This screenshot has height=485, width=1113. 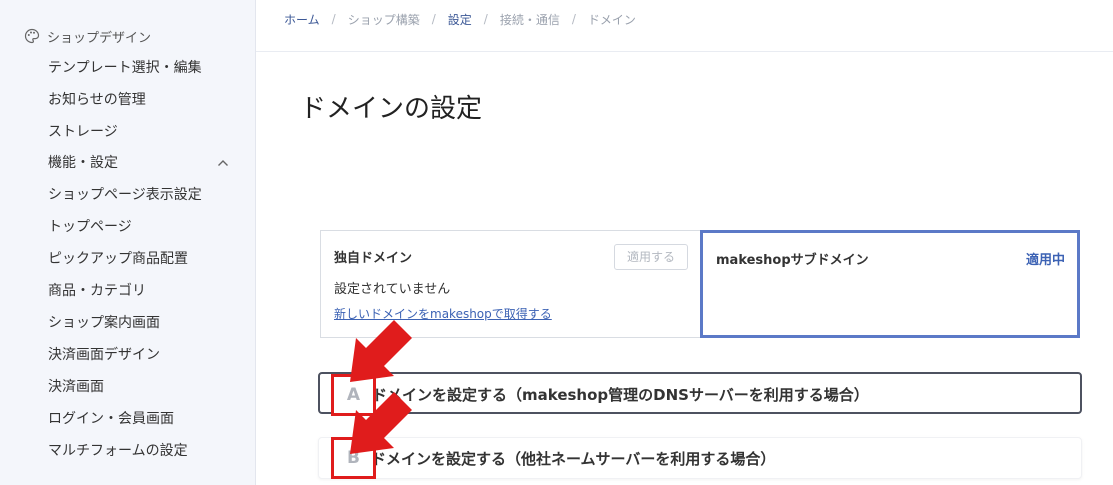 What do you see at coordinates (890, 284) in the screenshot?
I see `subdomain-card: makeshopサブドメイン 適用中` at bounding box center [890, 284].